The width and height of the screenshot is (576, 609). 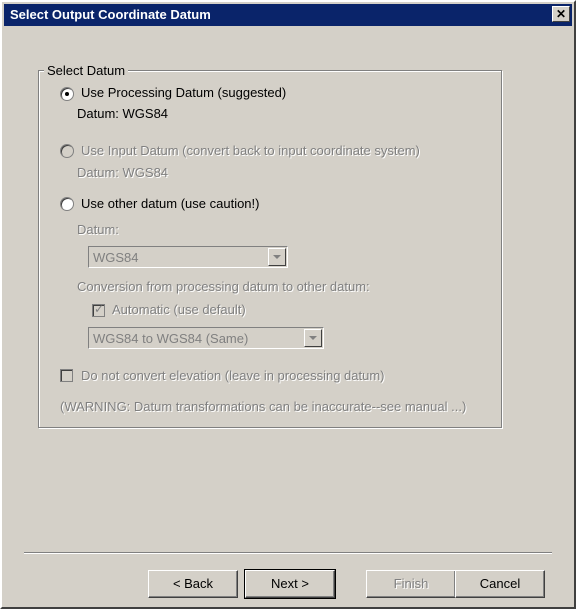 I want to click on processing-datum-radio, so click(x=67, y=94).